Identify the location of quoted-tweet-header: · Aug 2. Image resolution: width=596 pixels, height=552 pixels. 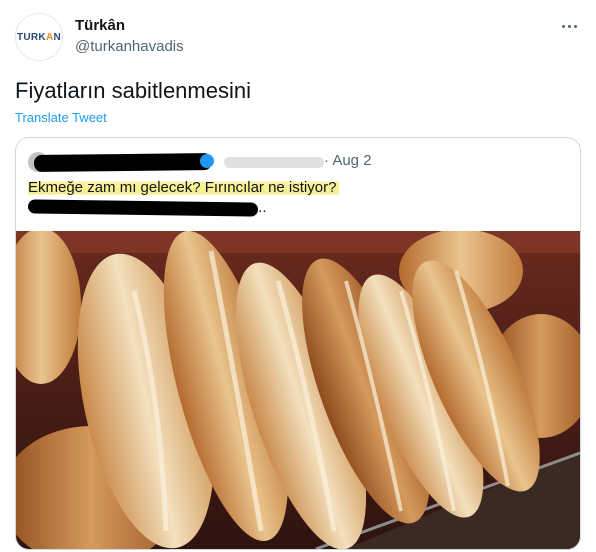
(298, 162).